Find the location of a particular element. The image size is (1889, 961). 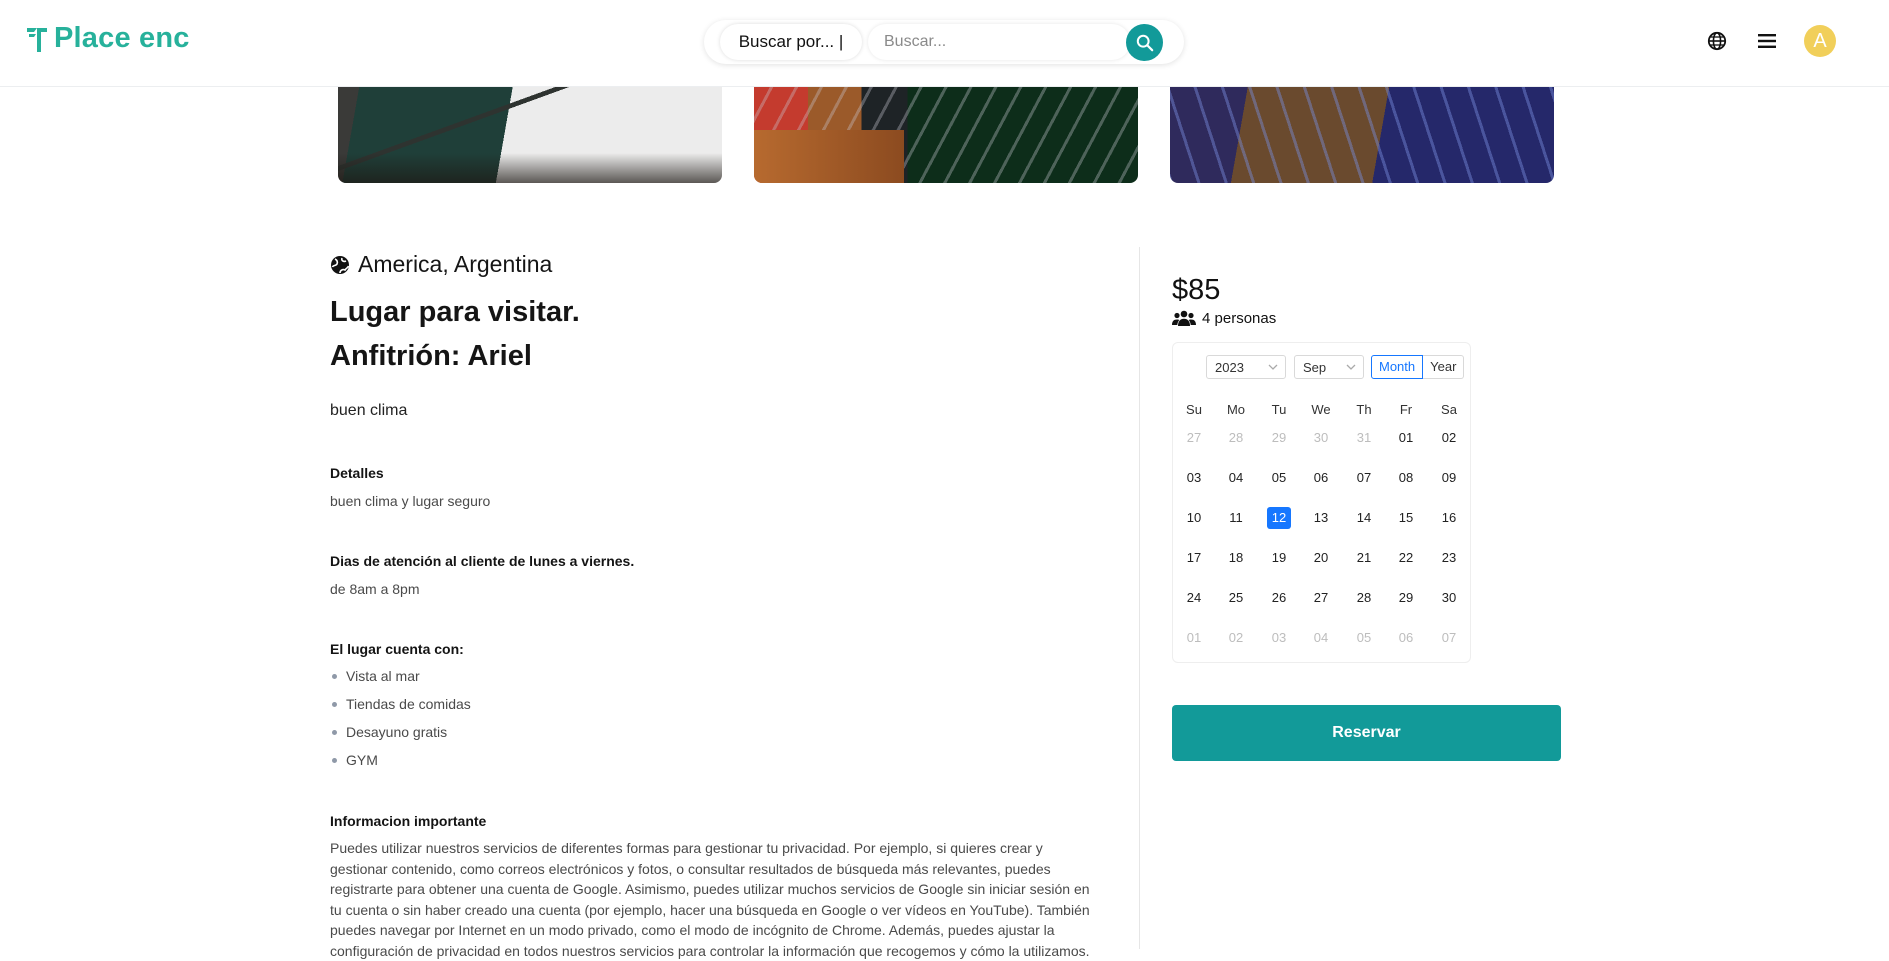

listing-title: Lugar para visitar. Anfitrión: Ariel is located at coordinates (455, 334).